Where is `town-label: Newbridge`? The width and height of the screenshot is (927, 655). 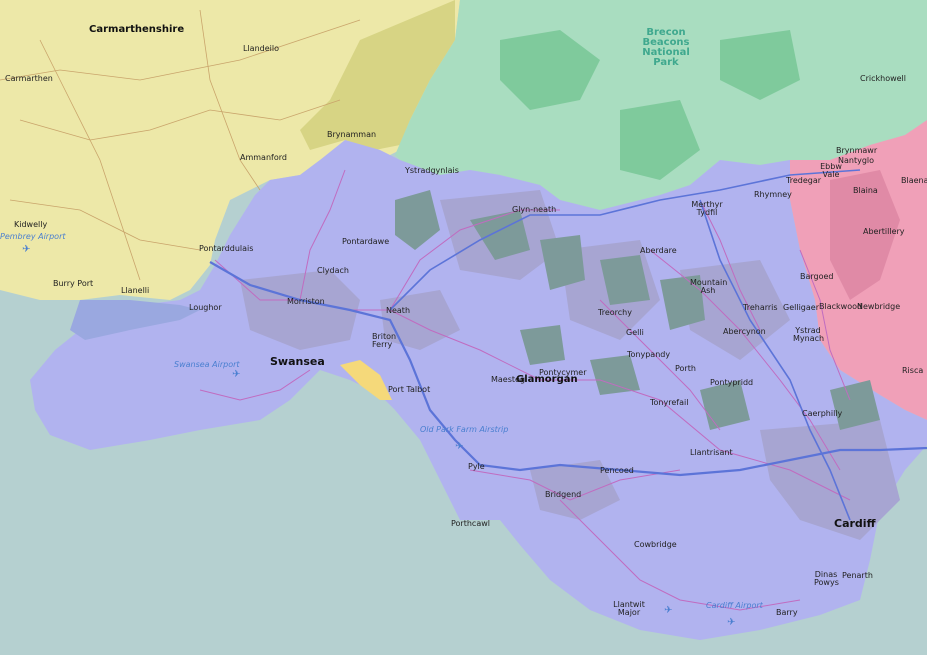
town-label: Newbridge is located at coordinates (879, 306).